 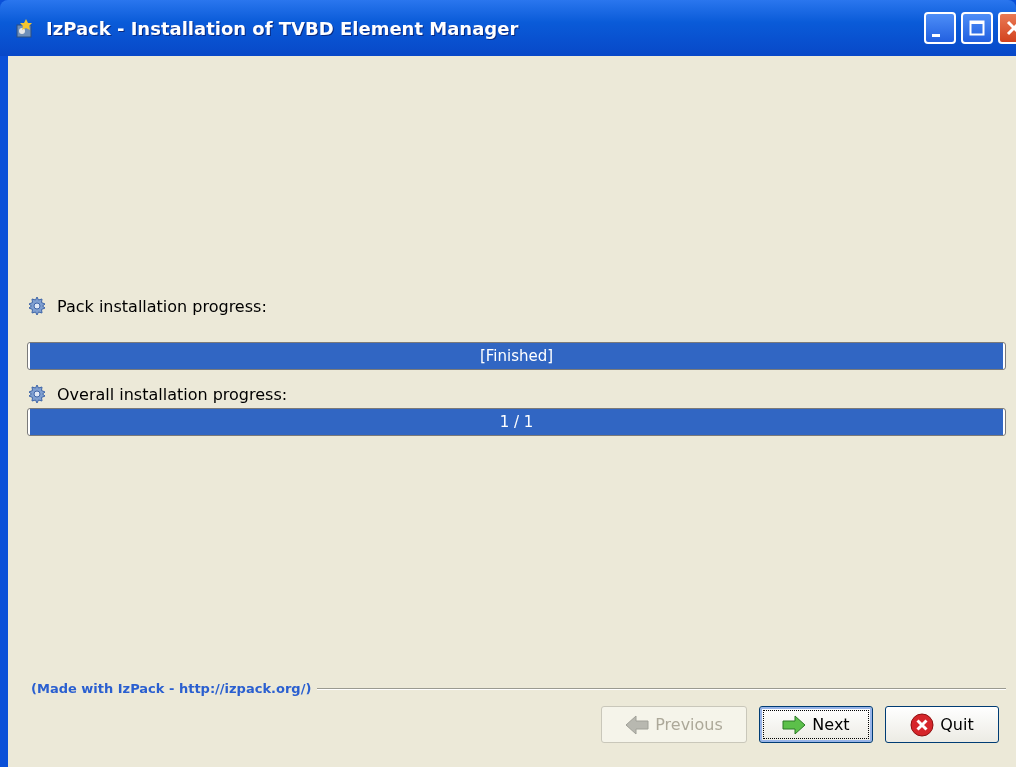 I want to click on next-button: Next, so click(x=816, y=724).